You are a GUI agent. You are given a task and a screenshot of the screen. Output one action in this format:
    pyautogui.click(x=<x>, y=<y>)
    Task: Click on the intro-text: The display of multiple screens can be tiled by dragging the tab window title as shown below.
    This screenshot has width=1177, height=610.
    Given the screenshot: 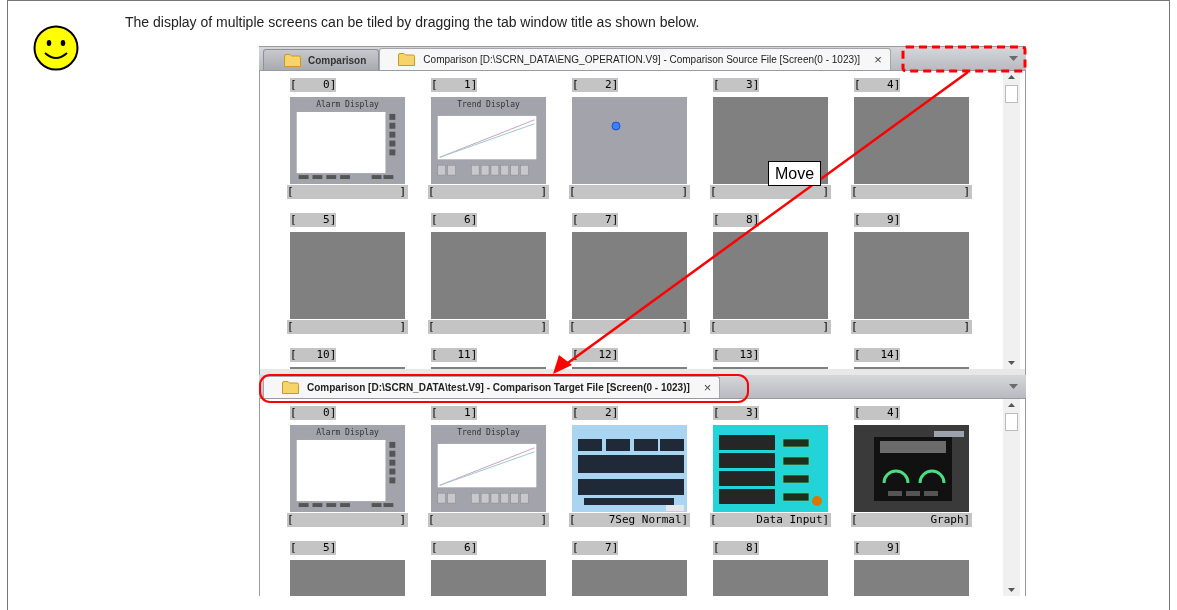 What is the action you would take?
    pyautogui.click(x=413, y=22)
    